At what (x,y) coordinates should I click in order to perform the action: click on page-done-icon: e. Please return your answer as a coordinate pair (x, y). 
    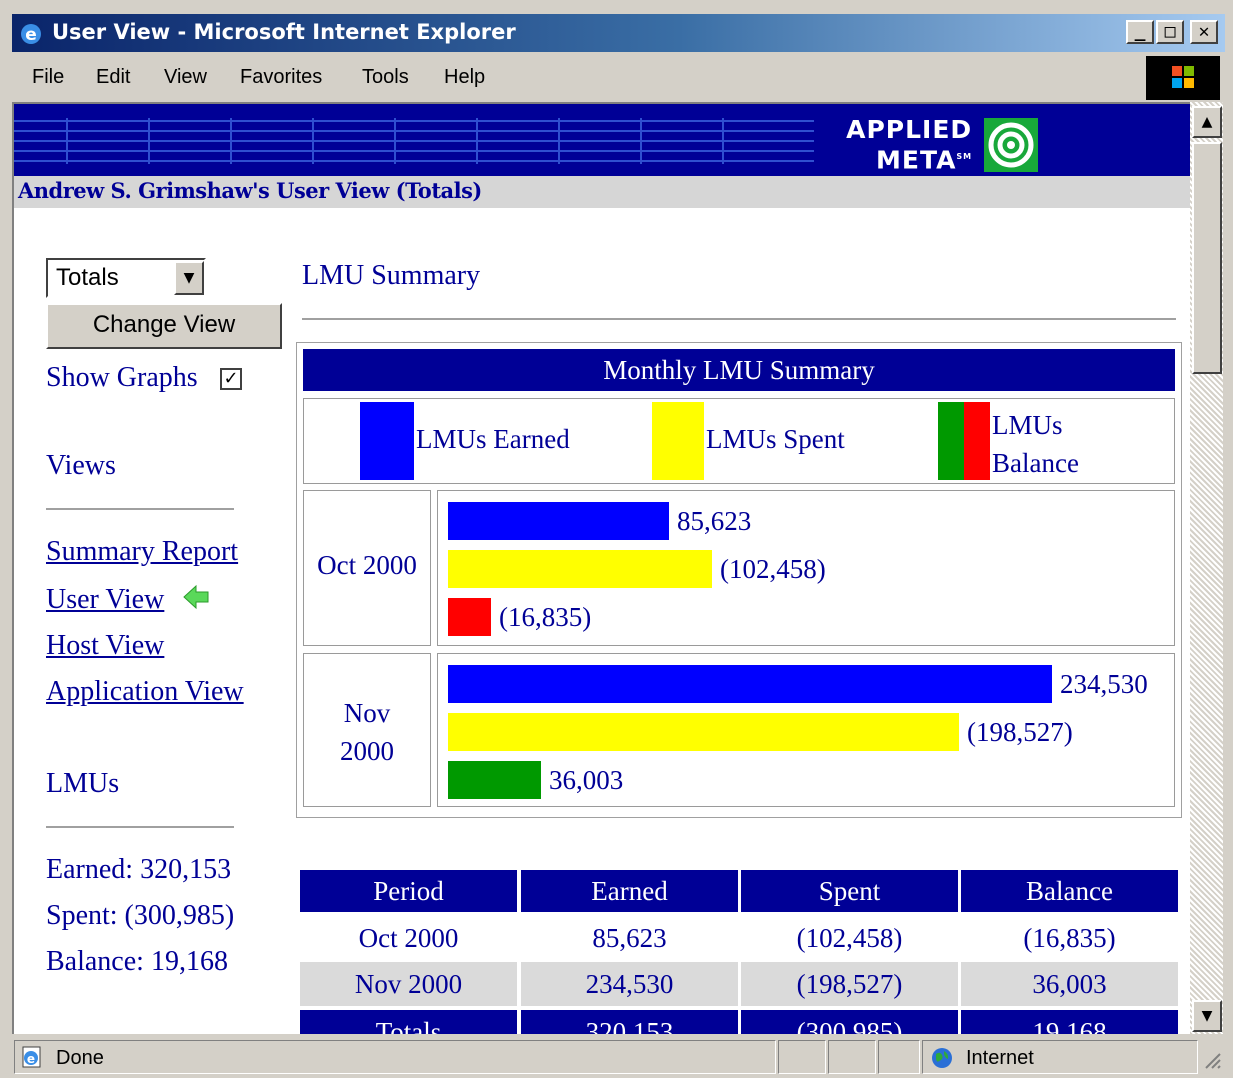
    Looking at the image, I should click on (32, 1057).